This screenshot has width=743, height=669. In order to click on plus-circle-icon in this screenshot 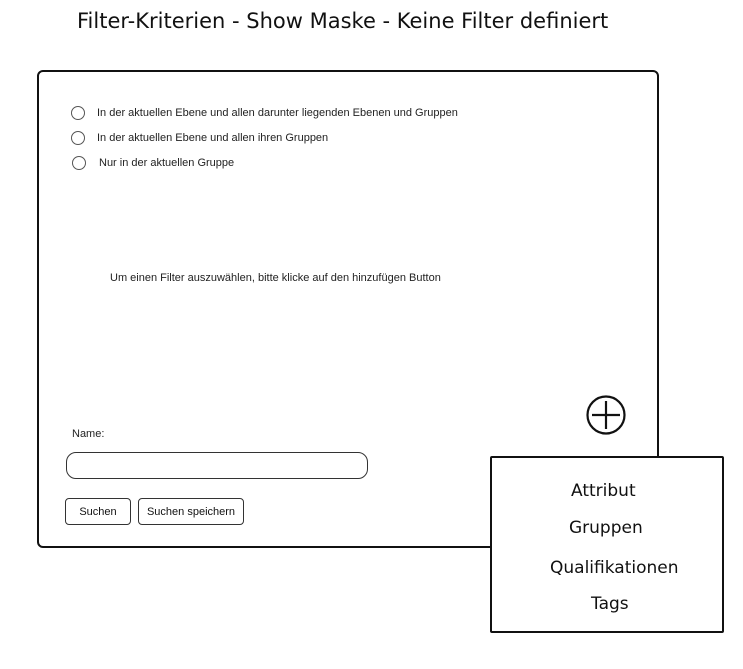, I will do `click(606, 415)`.